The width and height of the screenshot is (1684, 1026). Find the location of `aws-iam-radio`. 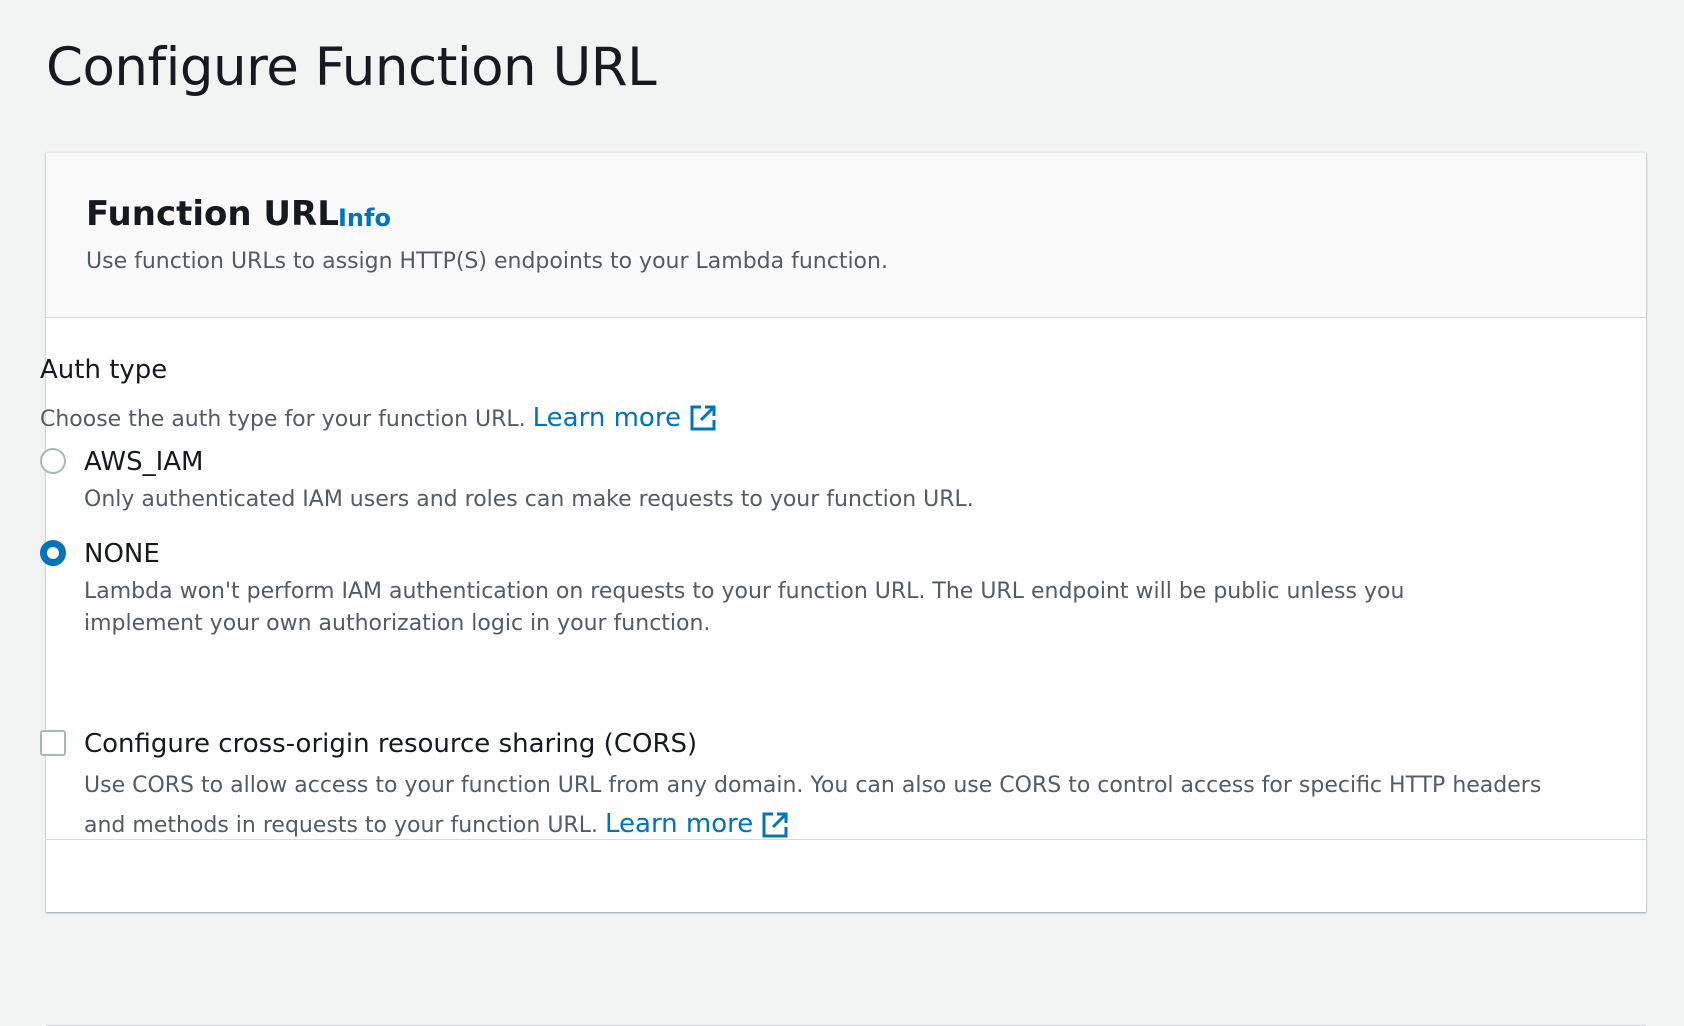

aws-iam-radio is located at coordinates (53, 461).